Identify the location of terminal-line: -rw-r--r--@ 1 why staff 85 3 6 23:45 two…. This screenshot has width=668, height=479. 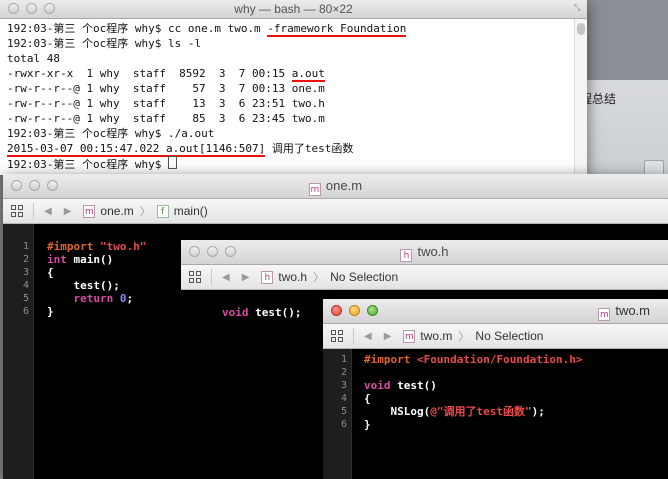
(166, 118).